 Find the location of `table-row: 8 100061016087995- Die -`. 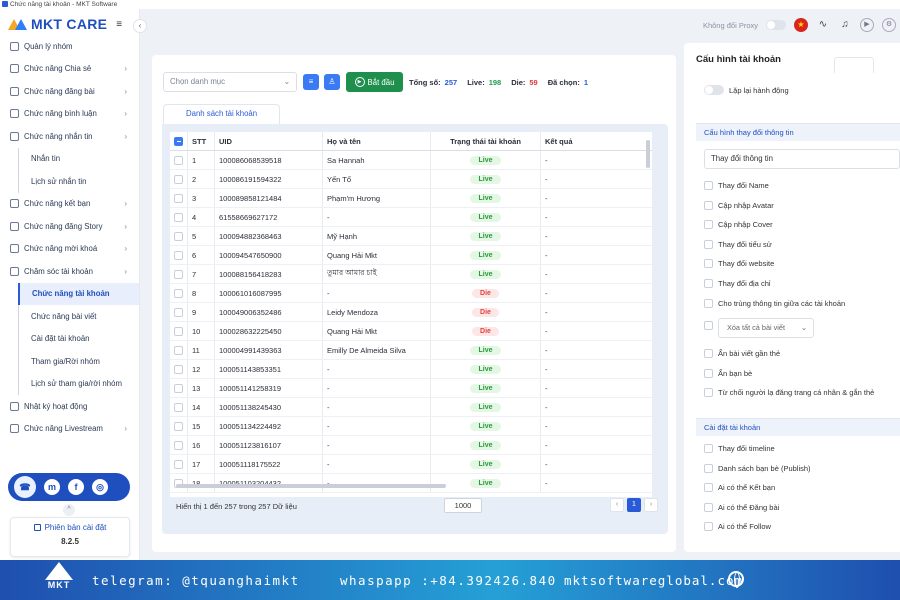

table-row: 8 100061016087995- Die - is located at coordinates (411, 293).